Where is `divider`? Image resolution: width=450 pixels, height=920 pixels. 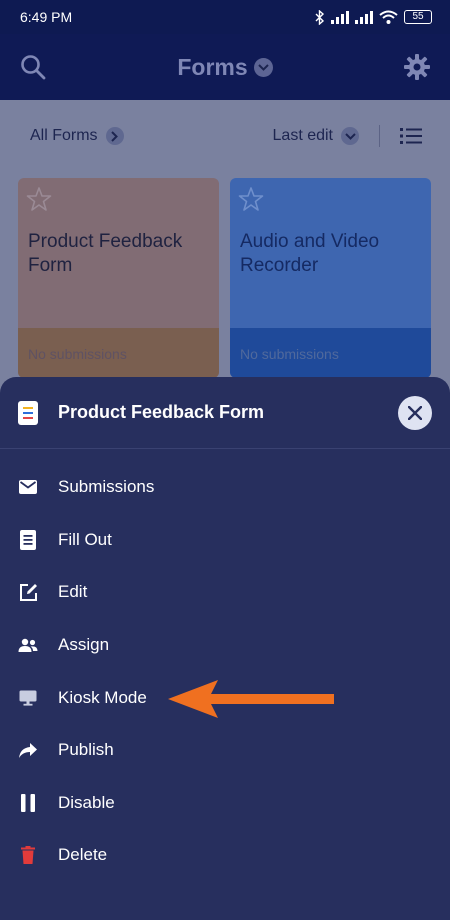 divider is located at coordinates (379, 136).